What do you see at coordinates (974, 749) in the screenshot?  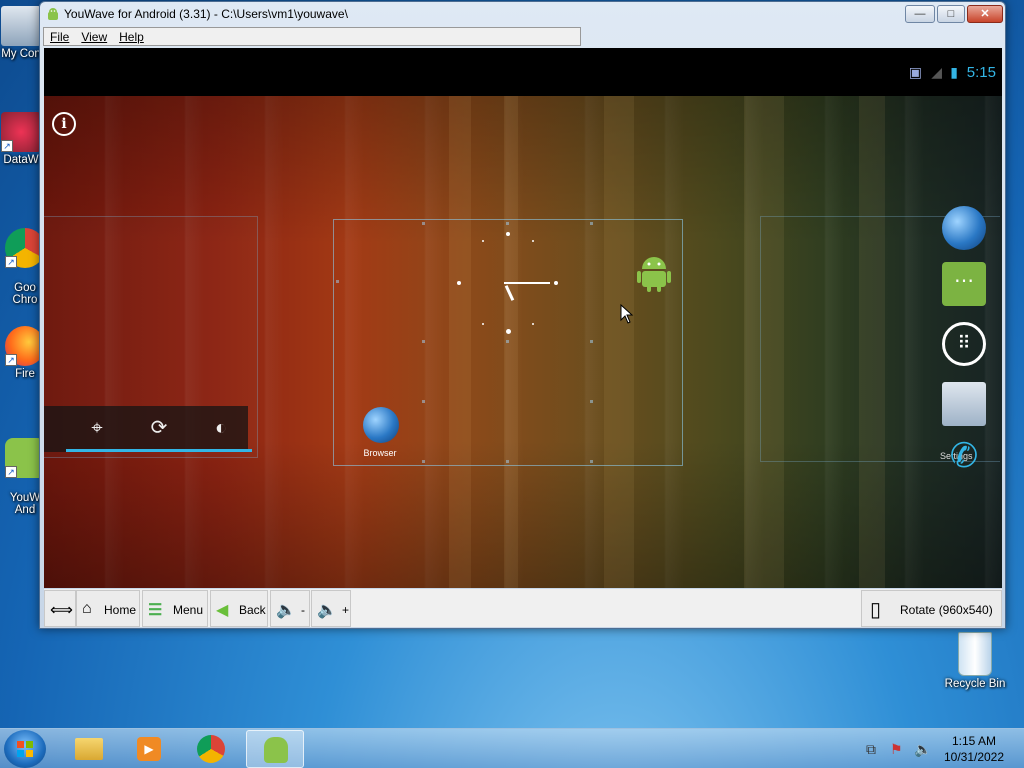 I see `taskbar-clock: 1:15 AM 10/31/2022` at bounding box center [974, 749].